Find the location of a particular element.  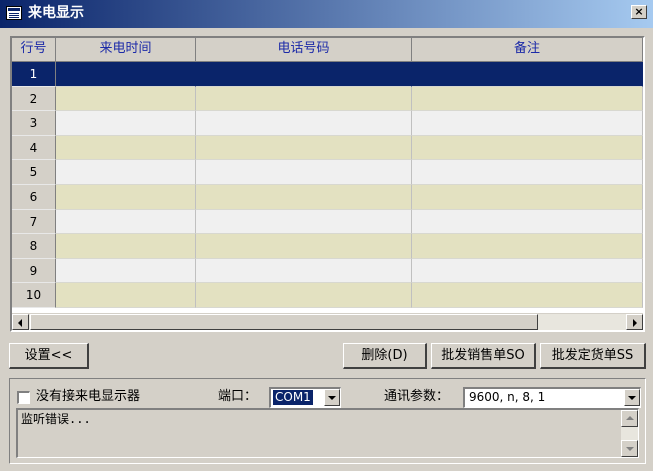

row-number-cell: 10 is located at coordinates (34, 295).